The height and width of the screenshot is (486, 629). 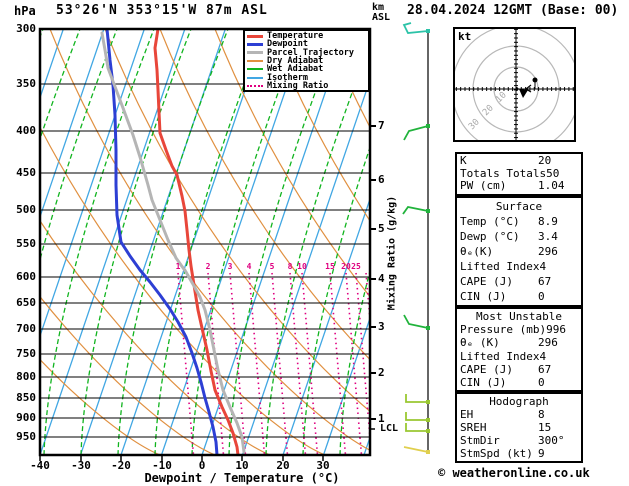 What do you see at coordinates (81, 465) in the screenshot?
I see `temp-tick-label: -30` at bounding box center [81, 465].